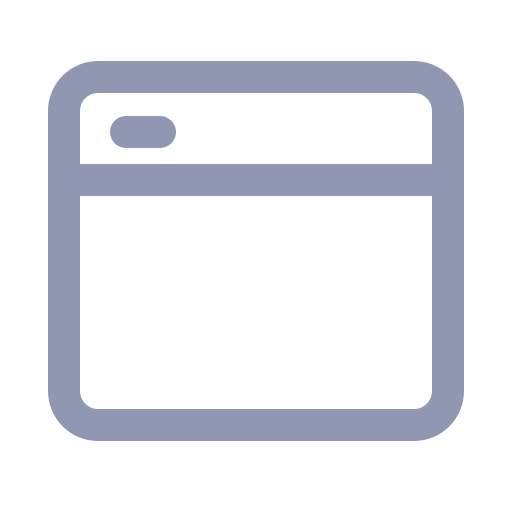 This screenshot has height=512, width=512. Describe the element at coordinates (143, 132) in the screenshot. I see `title-bar-pill` at that location.